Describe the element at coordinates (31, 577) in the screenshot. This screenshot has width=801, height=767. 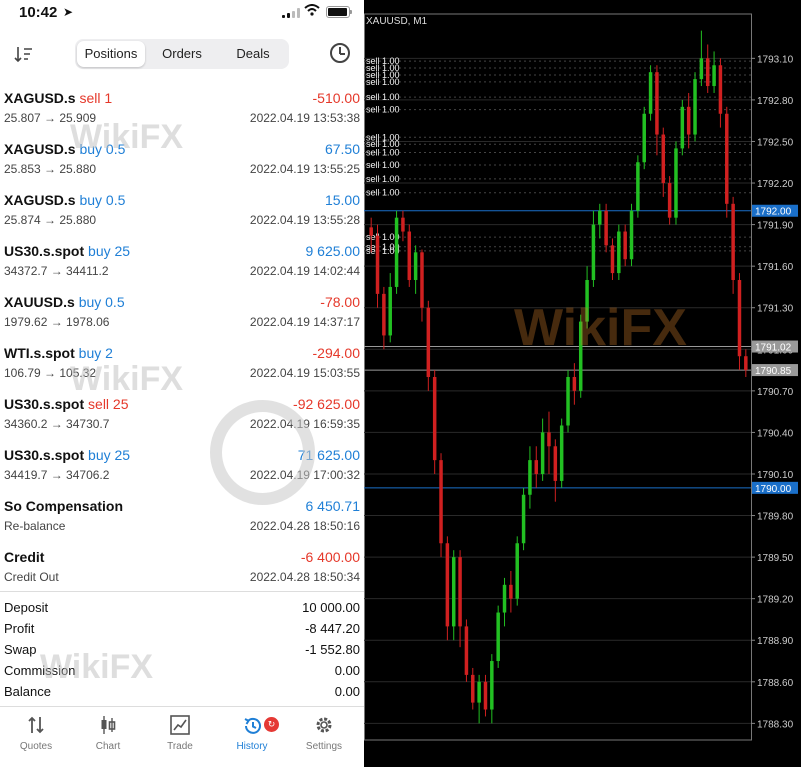
I see `deal-prices: Credit Out` at that location.